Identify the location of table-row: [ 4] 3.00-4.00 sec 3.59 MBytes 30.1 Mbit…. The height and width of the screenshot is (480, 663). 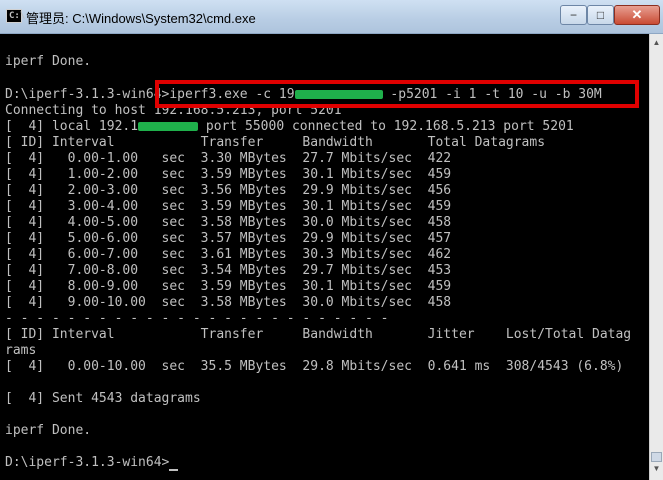
(228, 206).